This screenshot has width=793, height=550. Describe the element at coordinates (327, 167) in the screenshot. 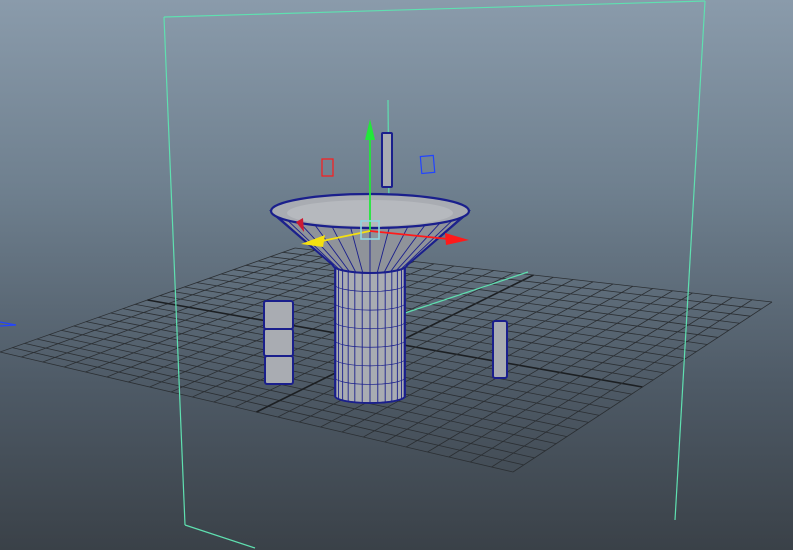

I see `handle-red-square` at that location.